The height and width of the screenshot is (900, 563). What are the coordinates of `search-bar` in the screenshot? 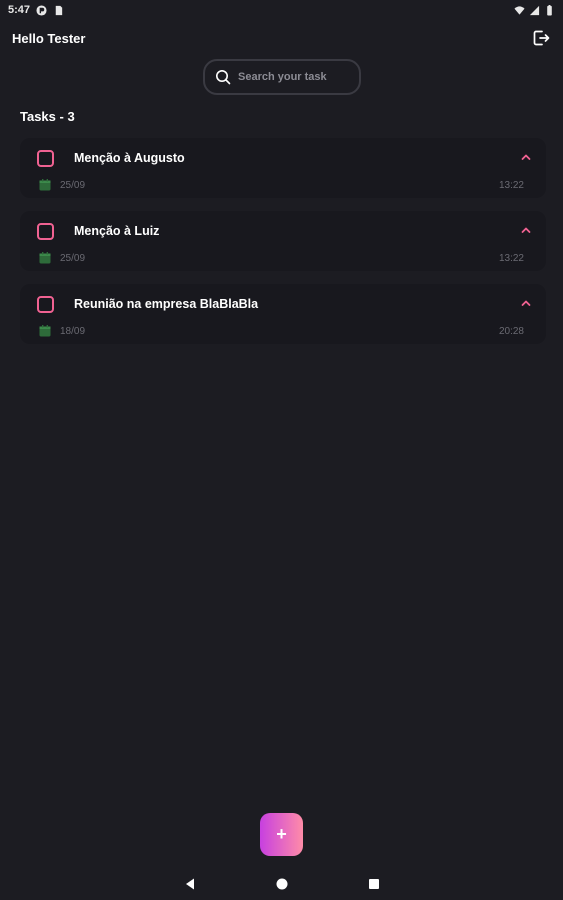 It's located at (282, 77).